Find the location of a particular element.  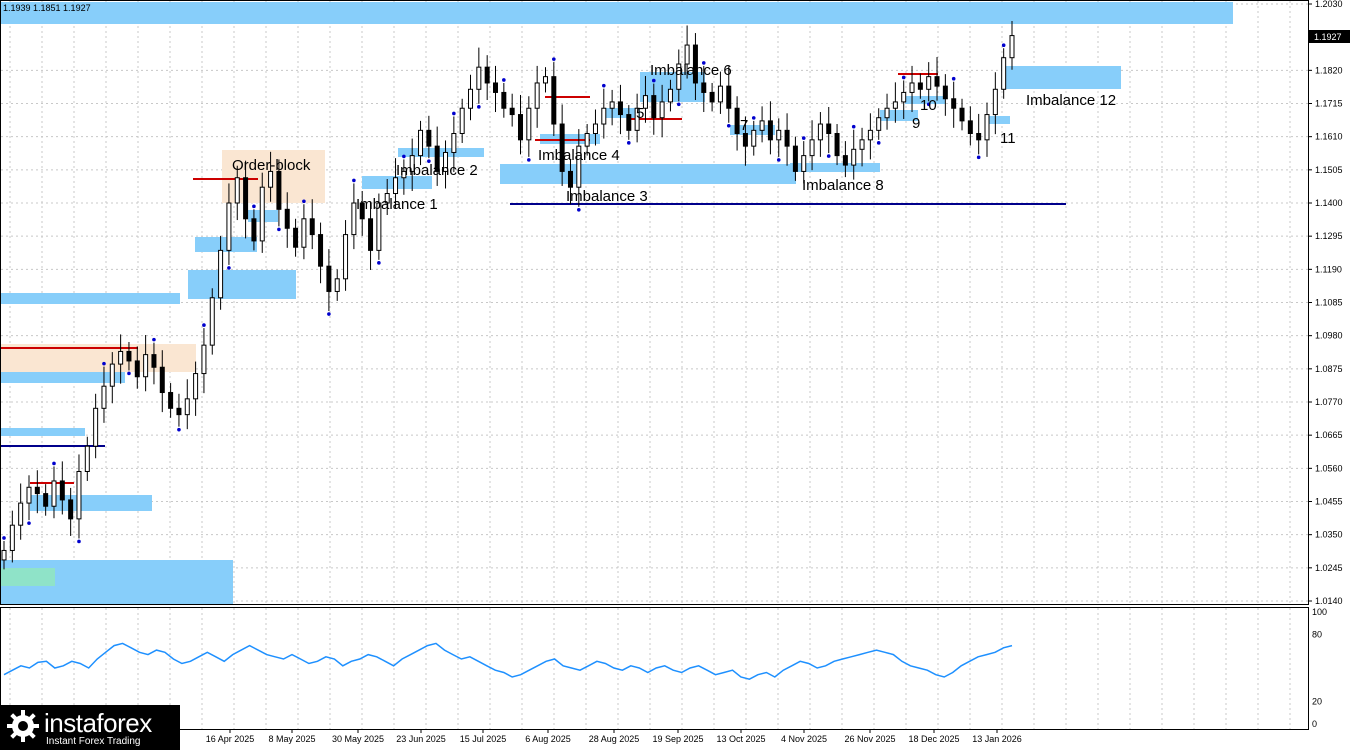

price-tick-label: 1.1820 is located at coordinates (1329, 70).